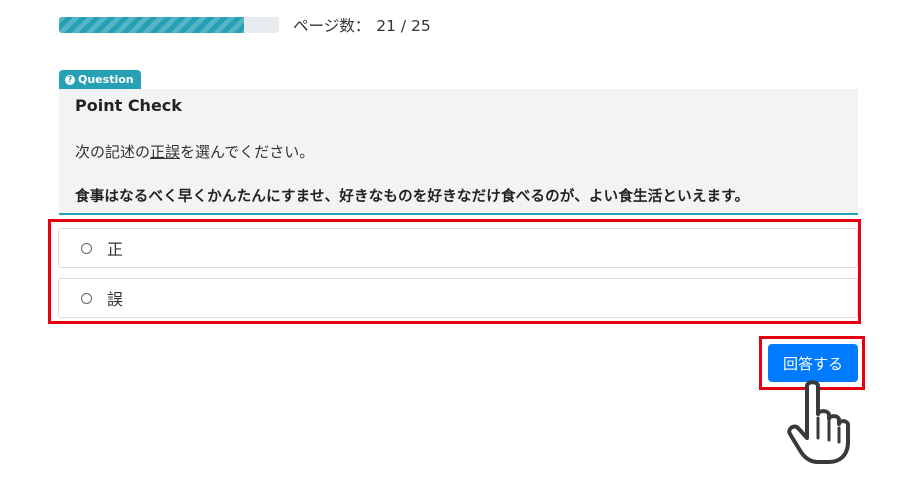  What do you see at coordinates (247, 152) in the screenshot?
I see `instruction-text-after: を選んでください。` at bounding box center [247, 152].